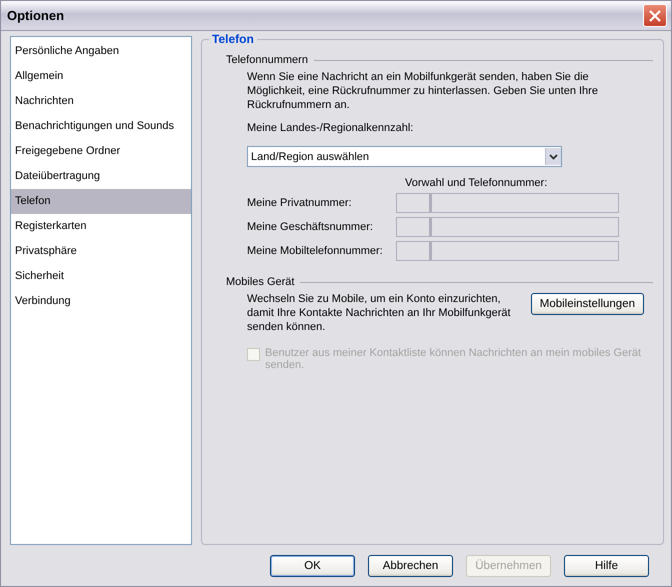  Describe the element at coordinates (101, 201) in the screenshot. I see `category-item: Telefon` at that location.